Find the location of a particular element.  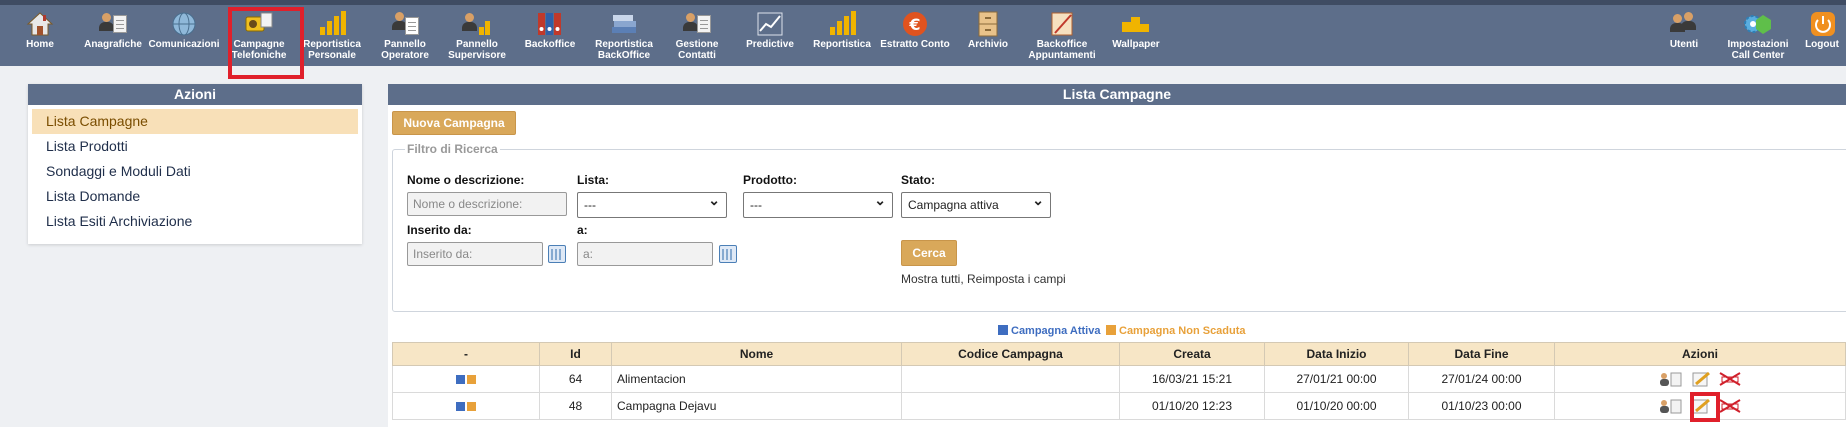

nav-pannello-operatore-label: Pannello Operatore is located at coordinates (405, 50).